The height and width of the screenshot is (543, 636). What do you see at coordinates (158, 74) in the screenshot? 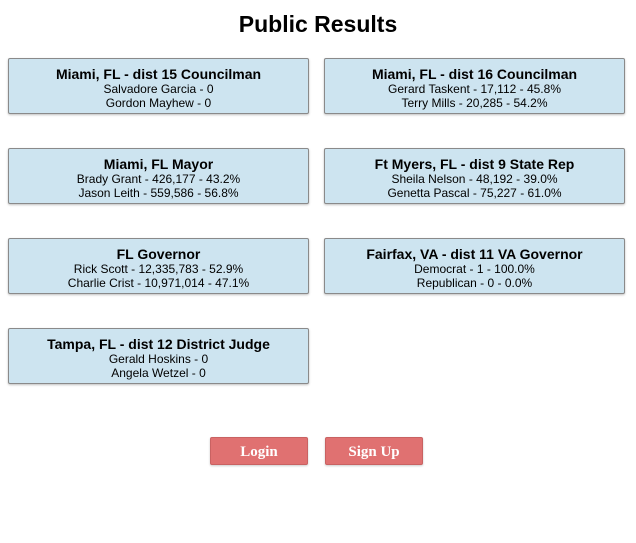
I see `race-title: Miami, FL - dist 15 Councilman` at bounding box center [158, 74].